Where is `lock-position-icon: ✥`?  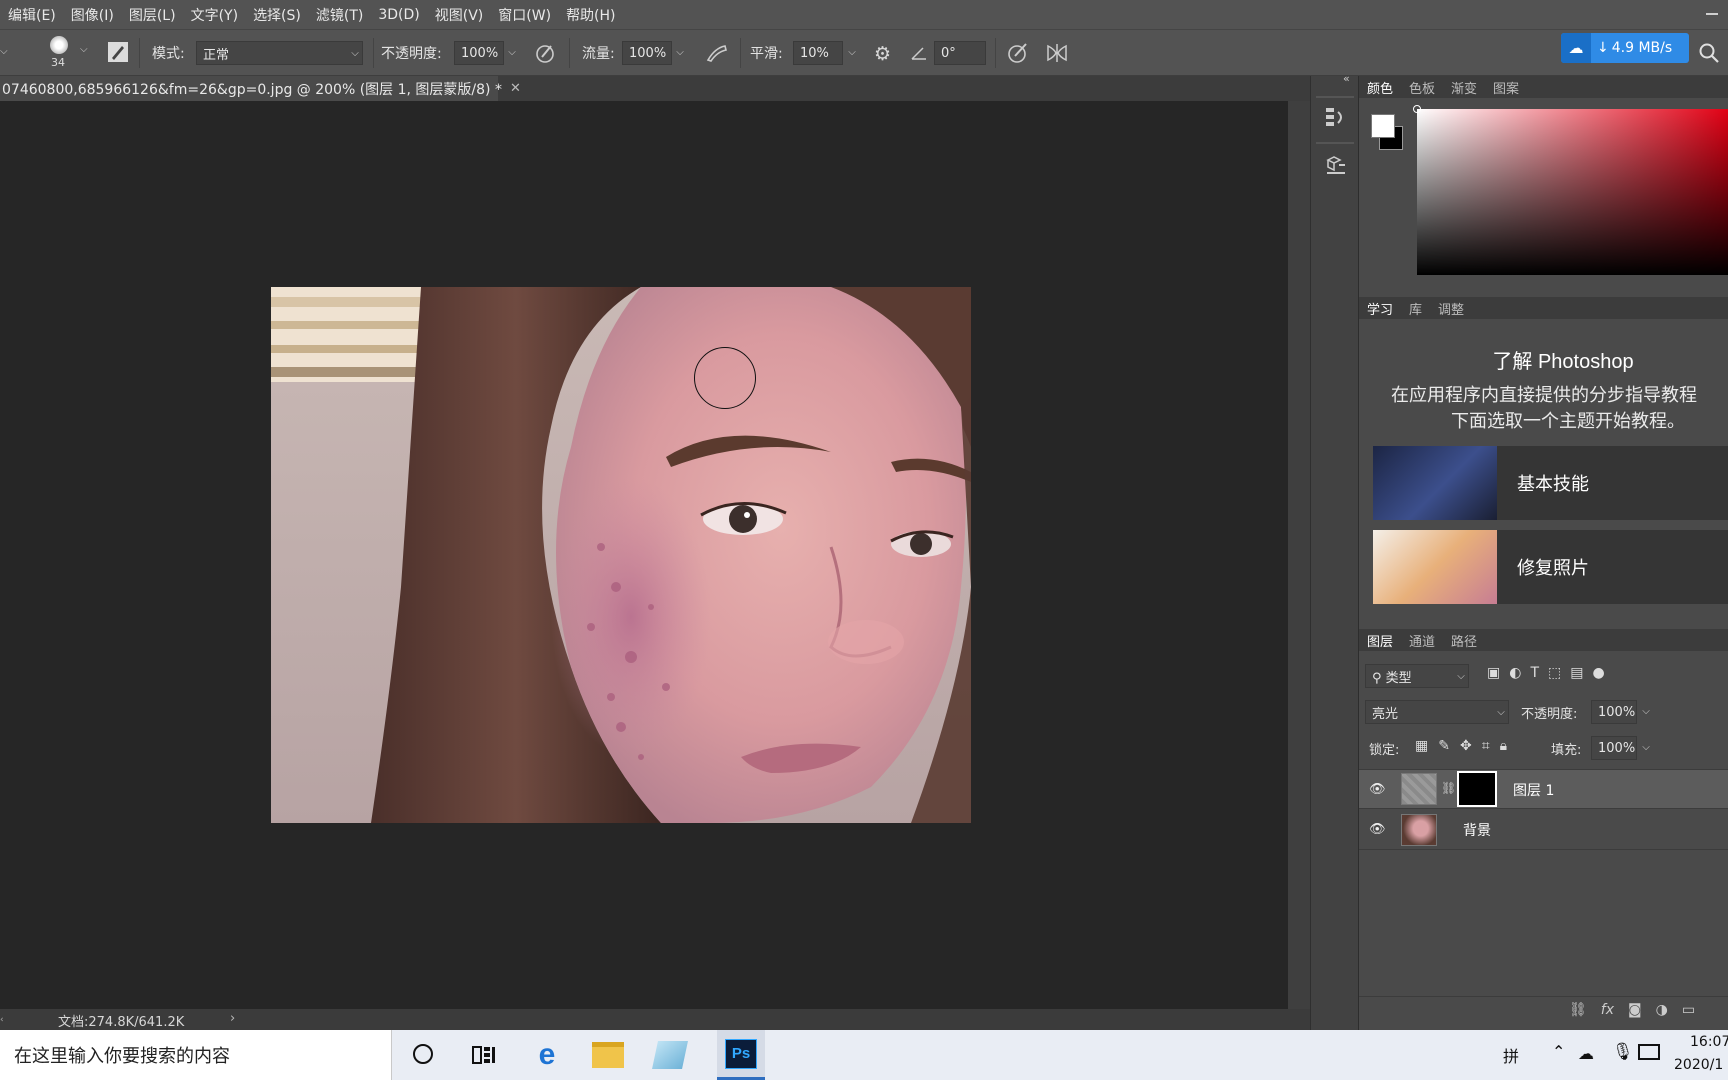 lock-position-icon: ✥ is located at coordinates (1466, 746).